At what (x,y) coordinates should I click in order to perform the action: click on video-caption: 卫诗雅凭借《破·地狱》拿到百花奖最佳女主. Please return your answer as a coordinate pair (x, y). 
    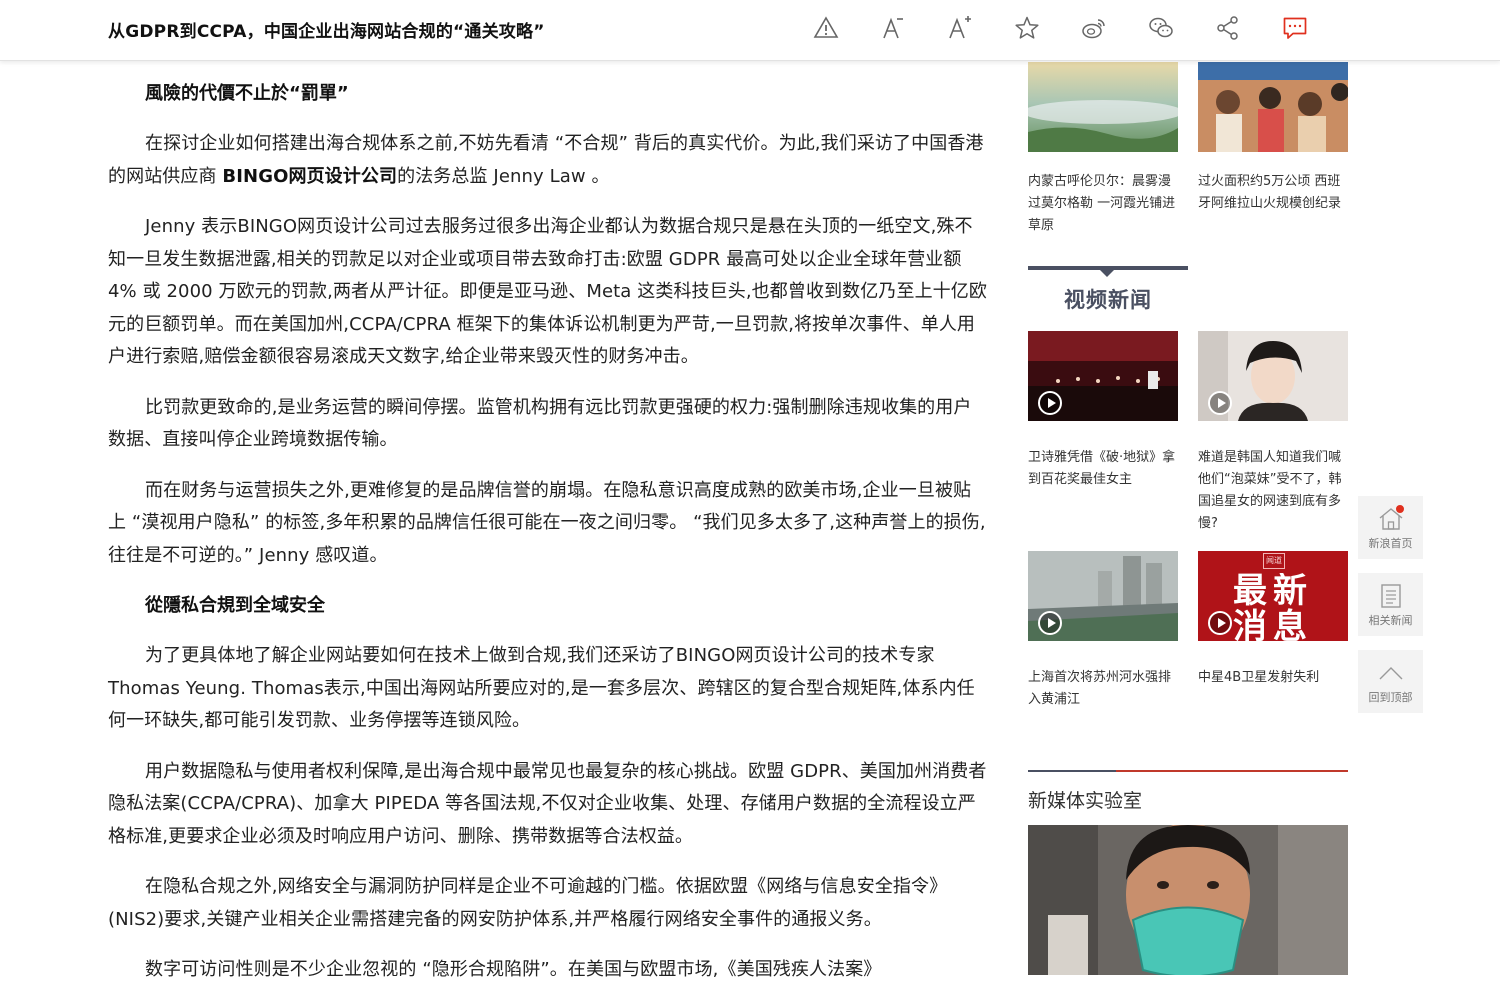
    Looking at the image, I should click on (1103, 469).